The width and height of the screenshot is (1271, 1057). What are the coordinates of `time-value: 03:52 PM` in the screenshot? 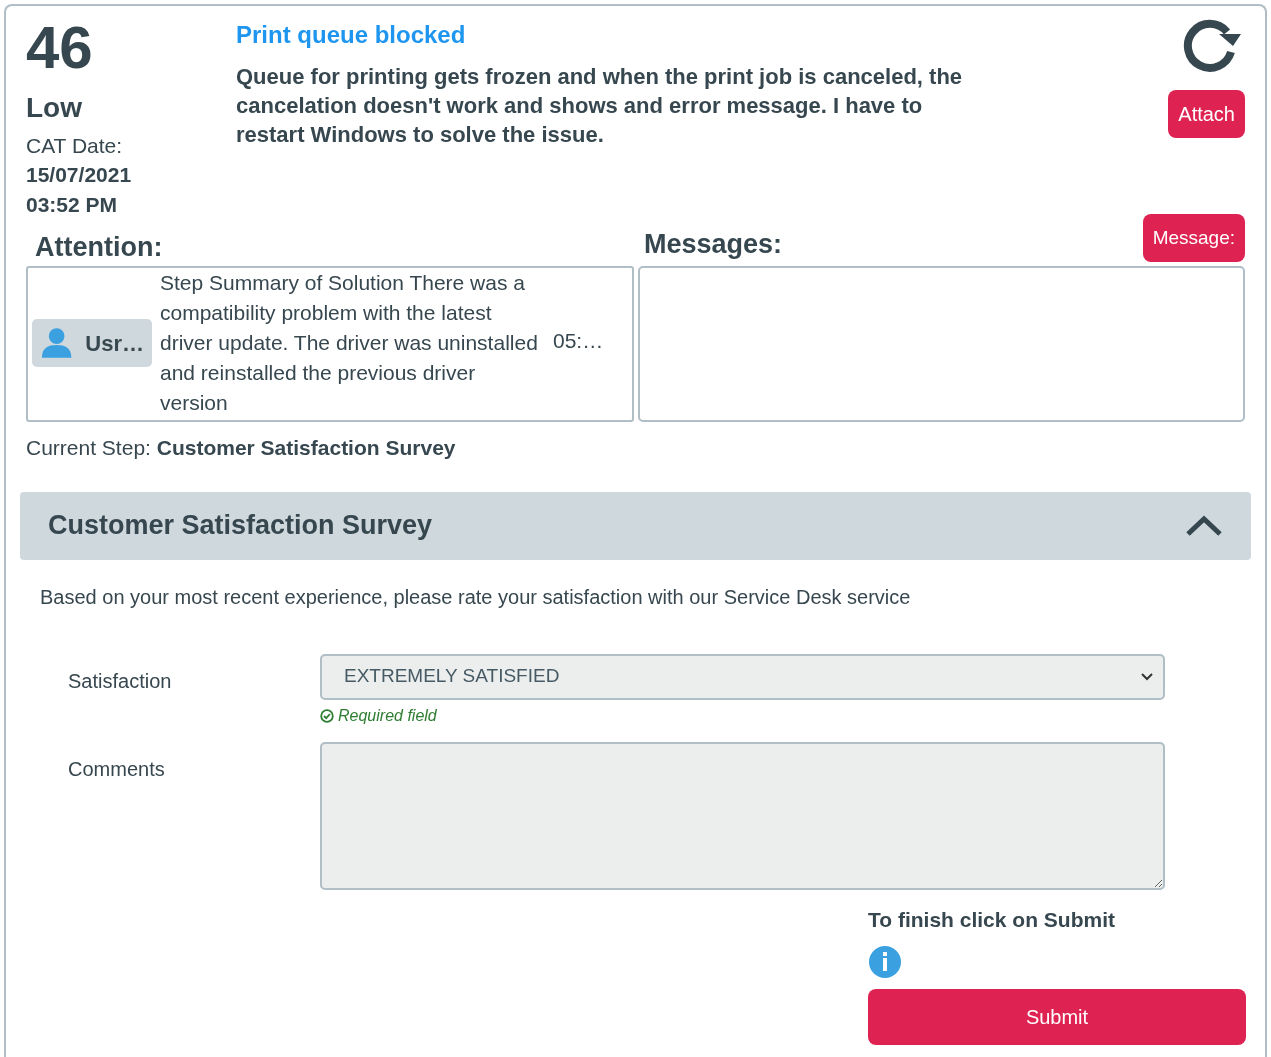 It's located at (72, 205).